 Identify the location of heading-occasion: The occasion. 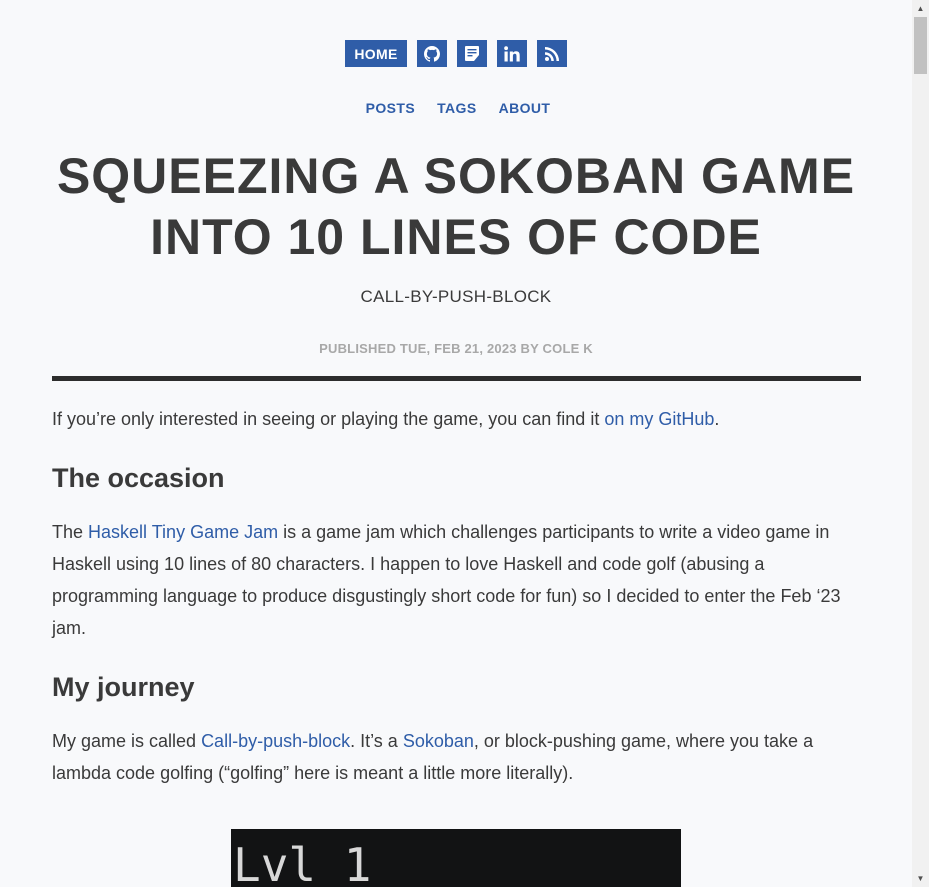
(138, 478).